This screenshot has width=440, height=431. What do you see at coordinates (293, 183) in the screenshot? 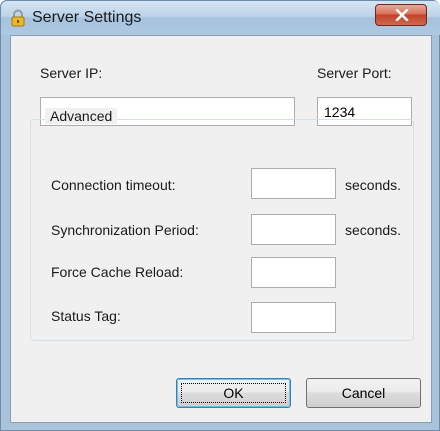
I see `connection-timeout-input` at bounding box center [293, 183].